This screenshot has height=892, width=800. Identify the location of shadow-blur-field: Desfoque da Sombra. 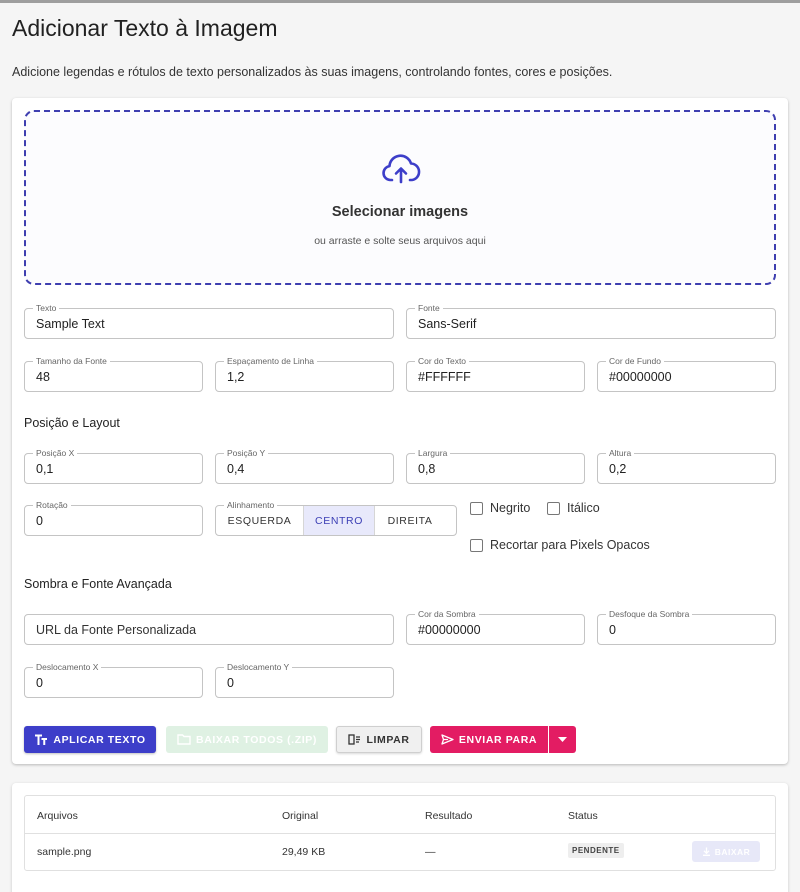
(686, 626).